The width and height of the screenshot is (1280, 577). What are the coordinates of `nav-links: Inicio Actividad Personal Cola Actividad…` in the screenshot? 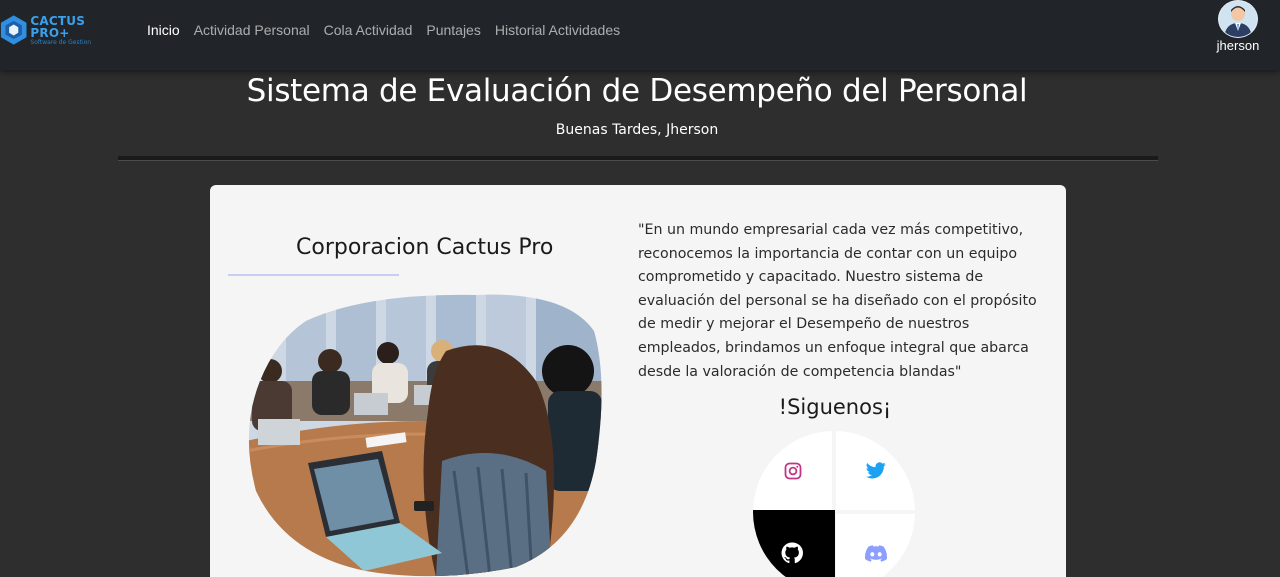 It's located at (390, 30).